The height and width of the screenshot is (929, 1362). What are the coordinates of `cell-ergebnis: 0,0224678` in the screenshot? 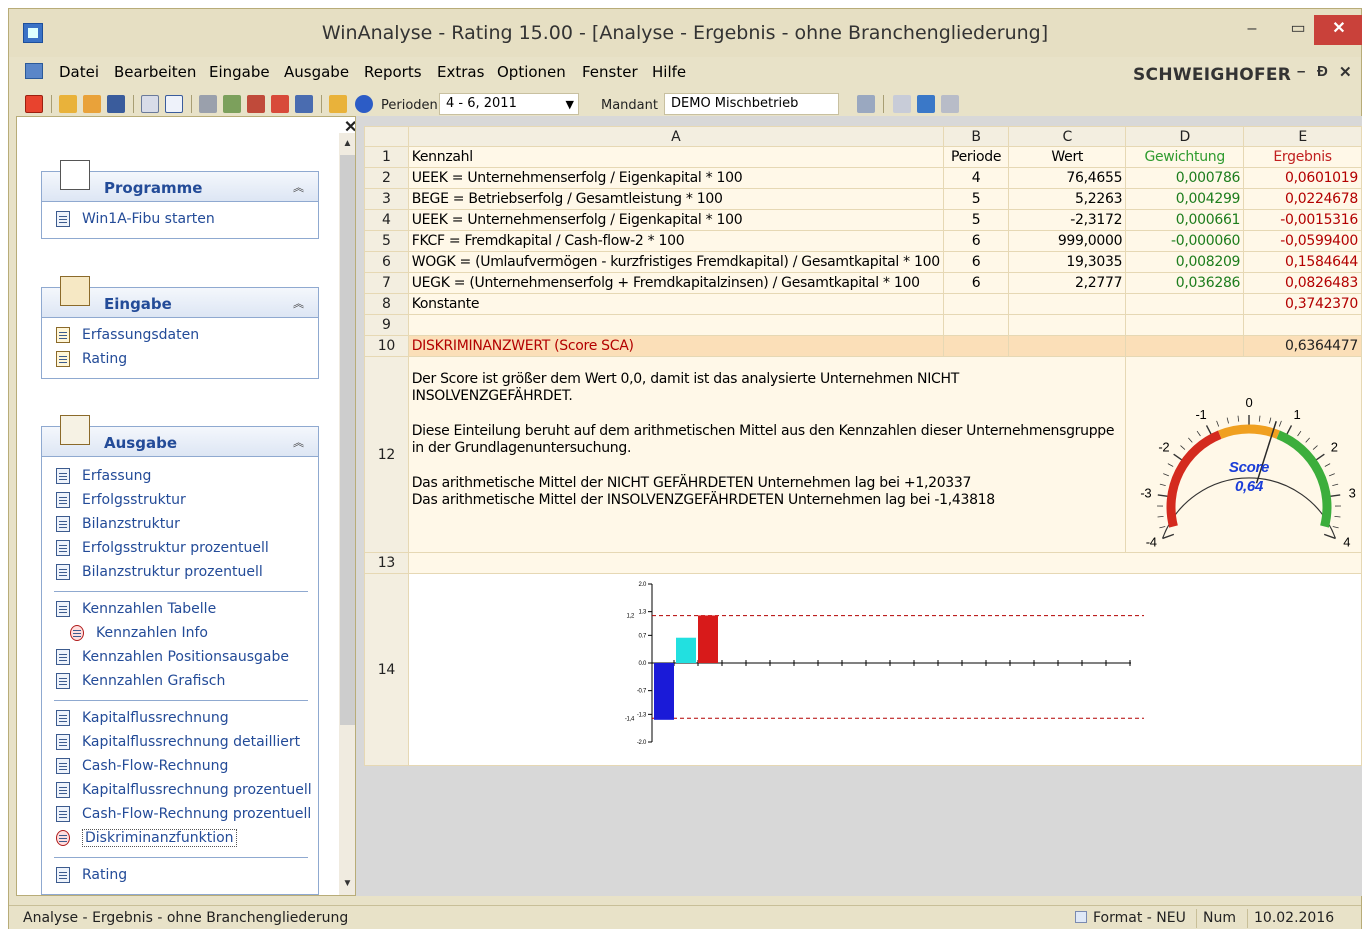 It's located at (1302, 199).